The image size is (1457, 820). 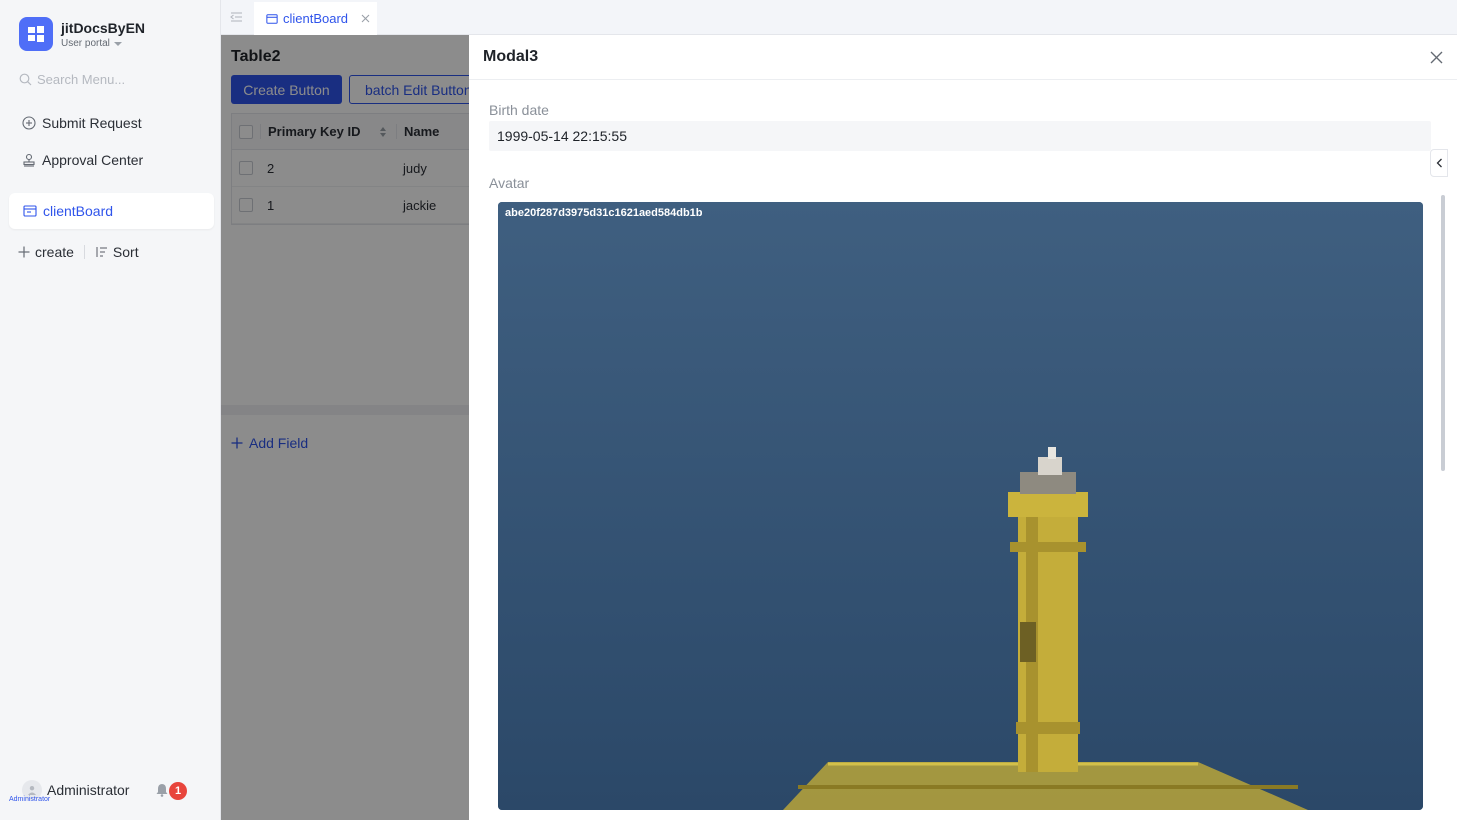 I want to click on modal-title: Modal3, so click(x=511, y=56).